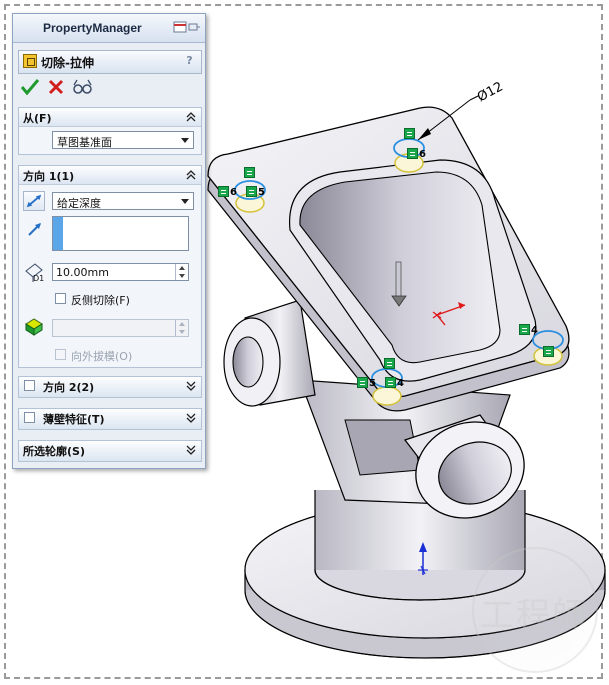  I want to click on start-condition-select: 草图基准面, so click(123, 140).